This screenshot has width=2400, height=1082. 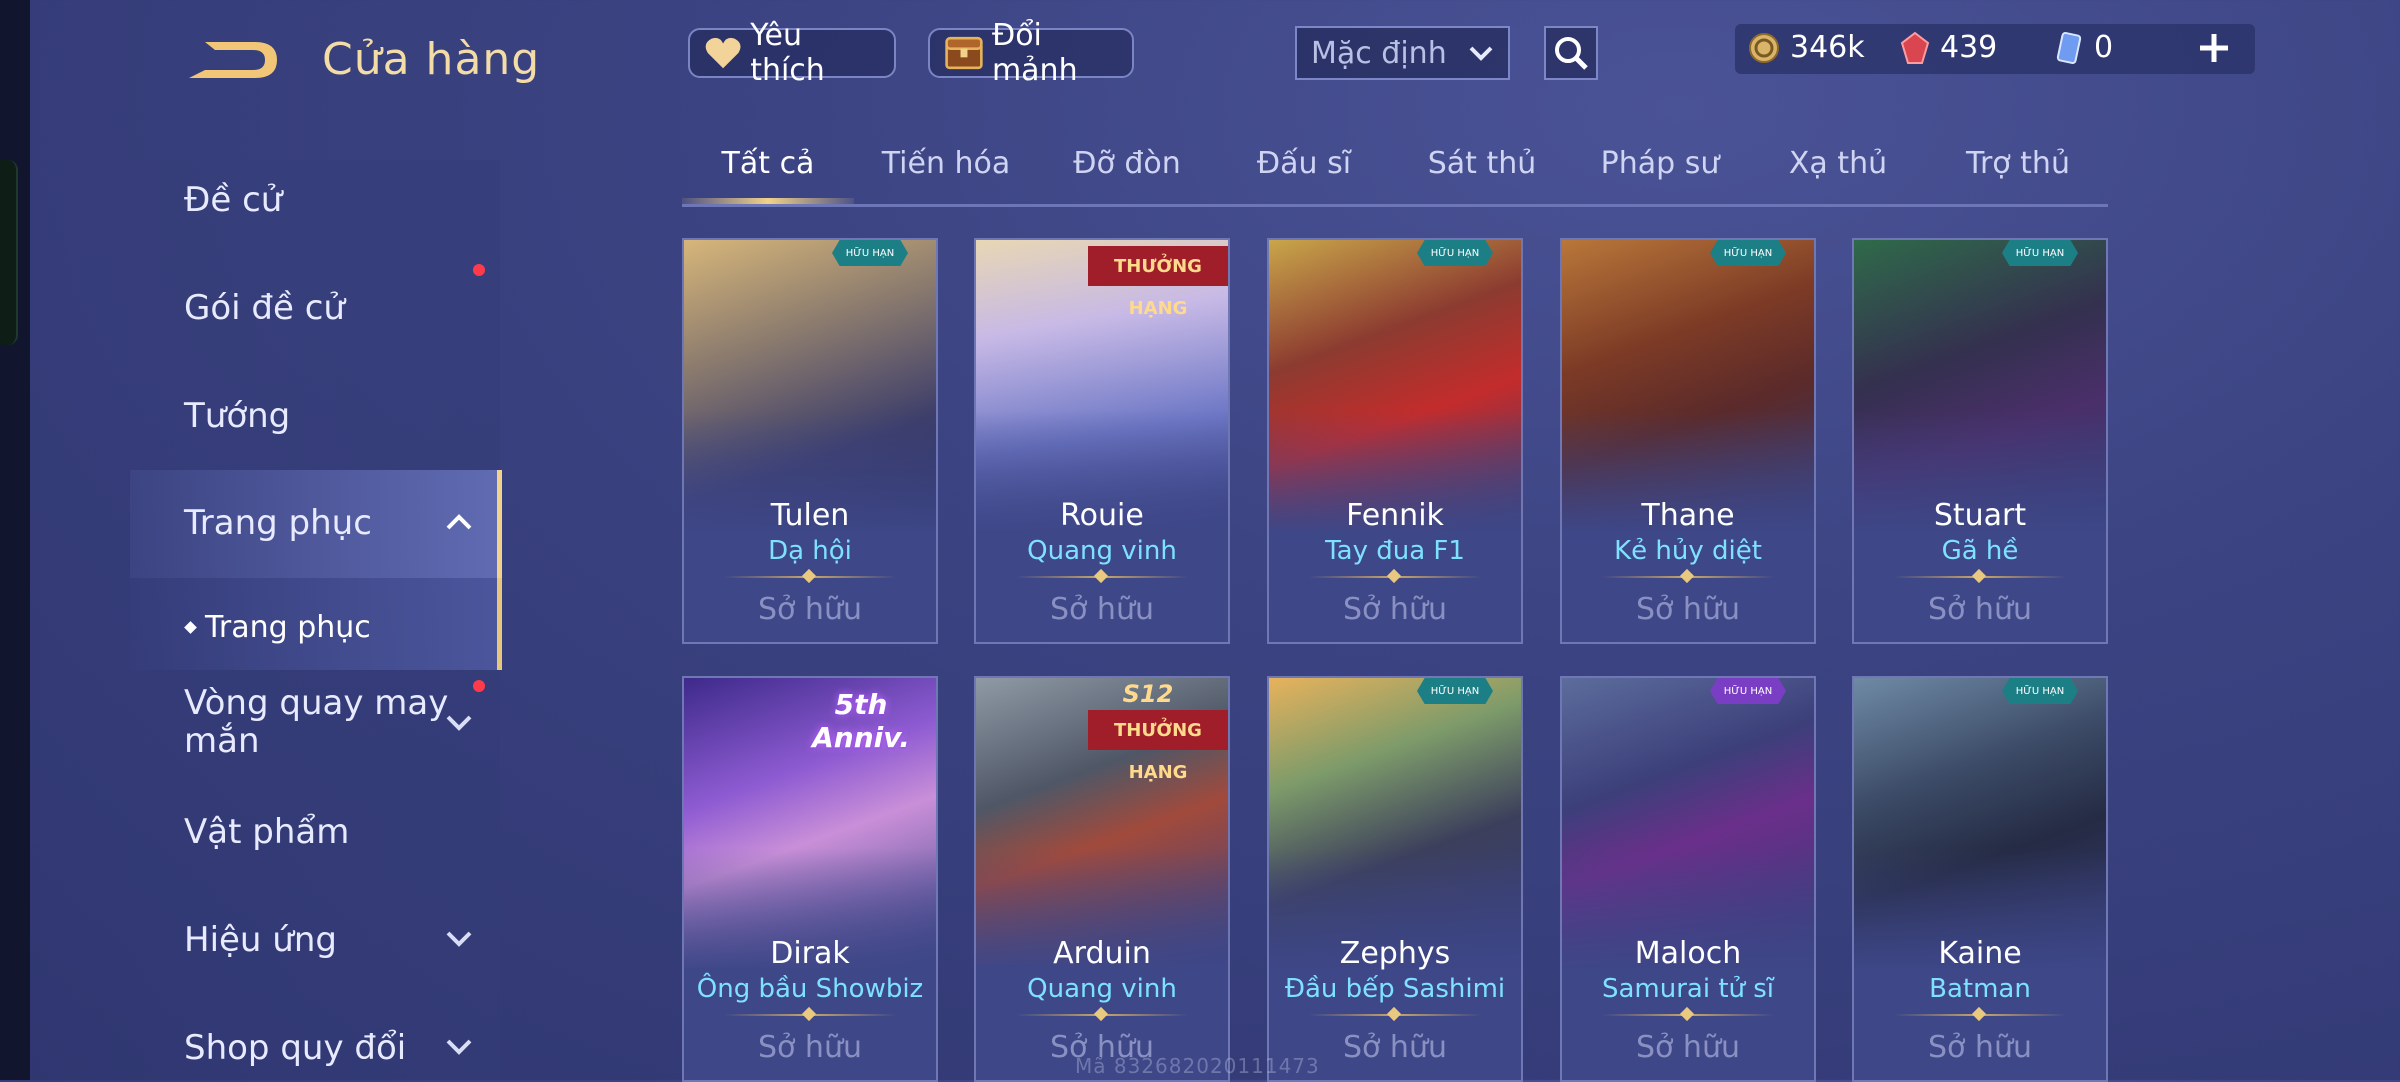 I want to click on skin-card-rouie: THƯỞNG HẠNG Rouie Quang vinh Sở hữu, so click(x=1102, y=441).